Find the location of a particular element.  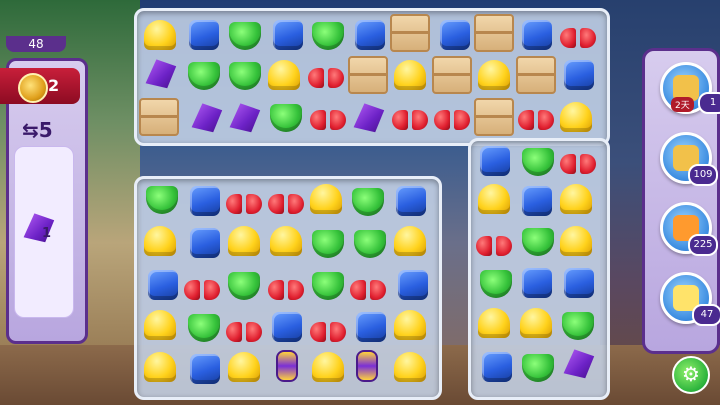

gear-icon: ⚙ is located at coordinates (691, 374).